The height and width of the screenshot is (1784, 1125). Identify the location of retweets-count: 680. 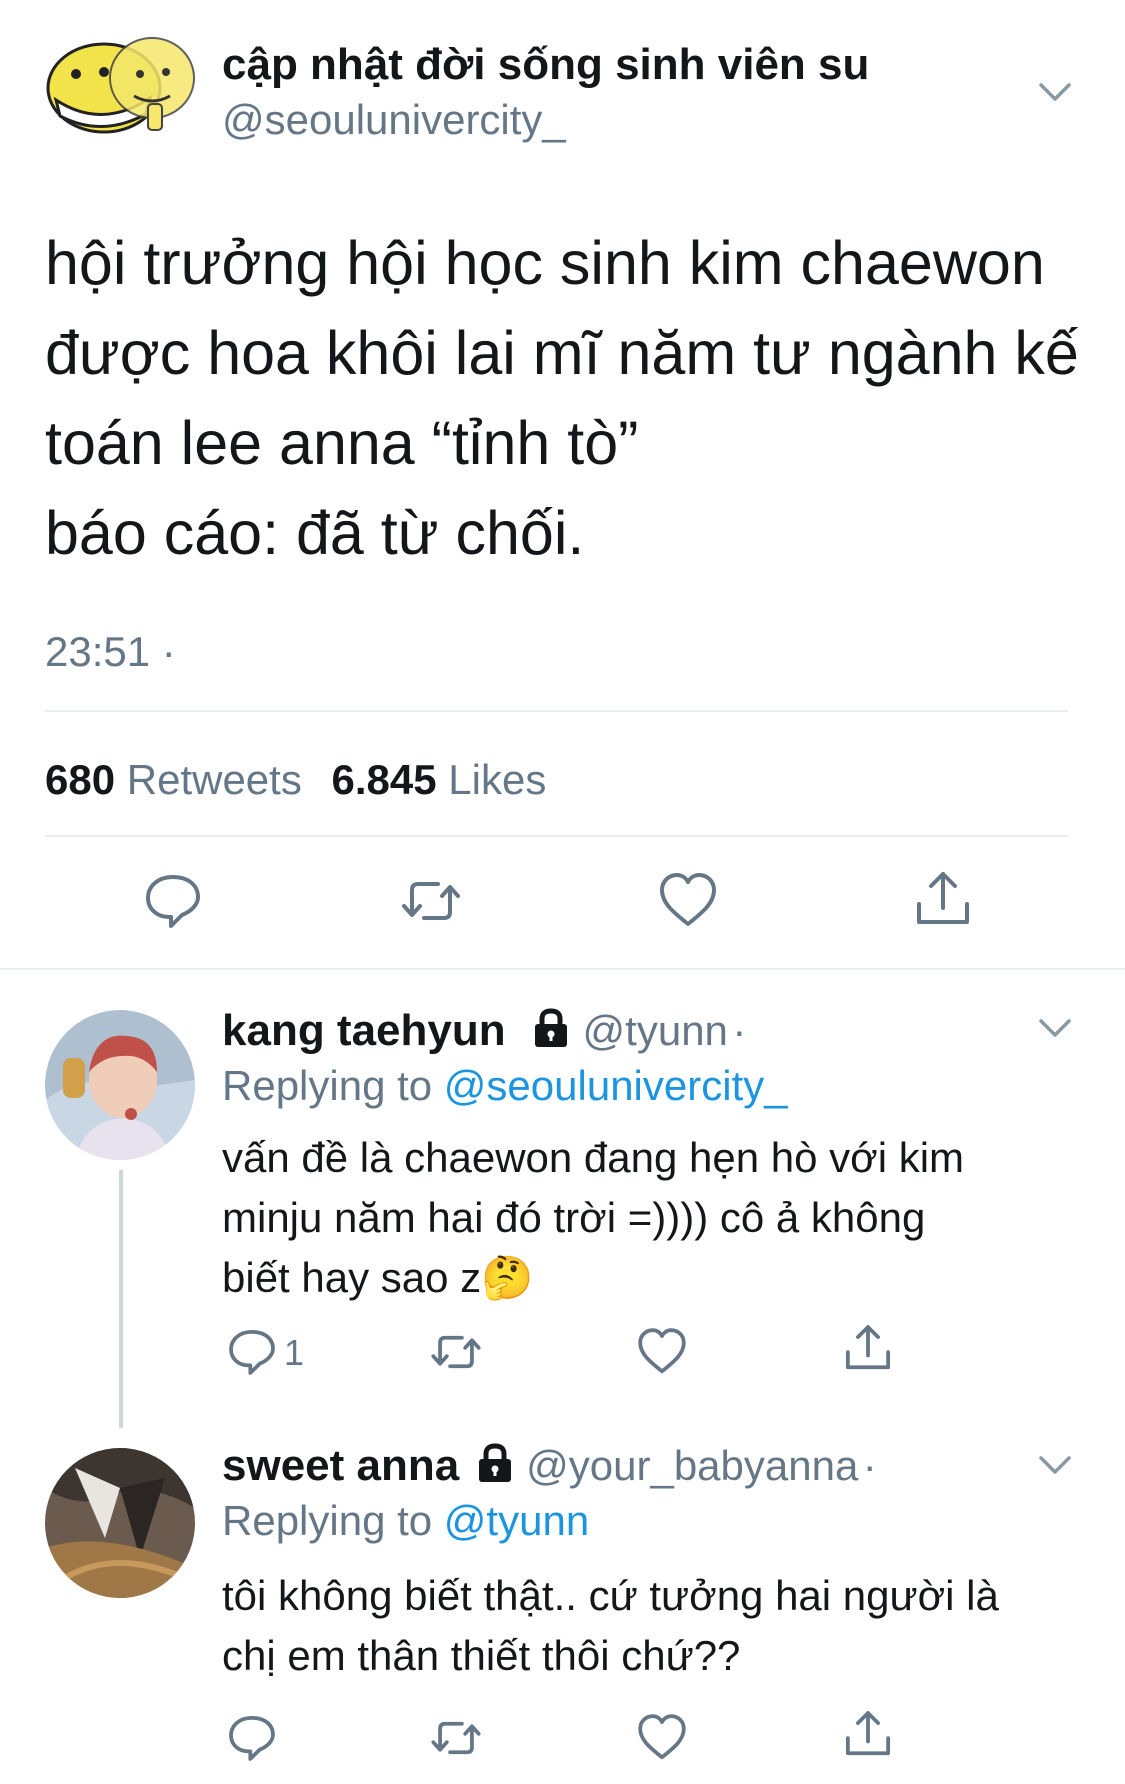
(80, 779).